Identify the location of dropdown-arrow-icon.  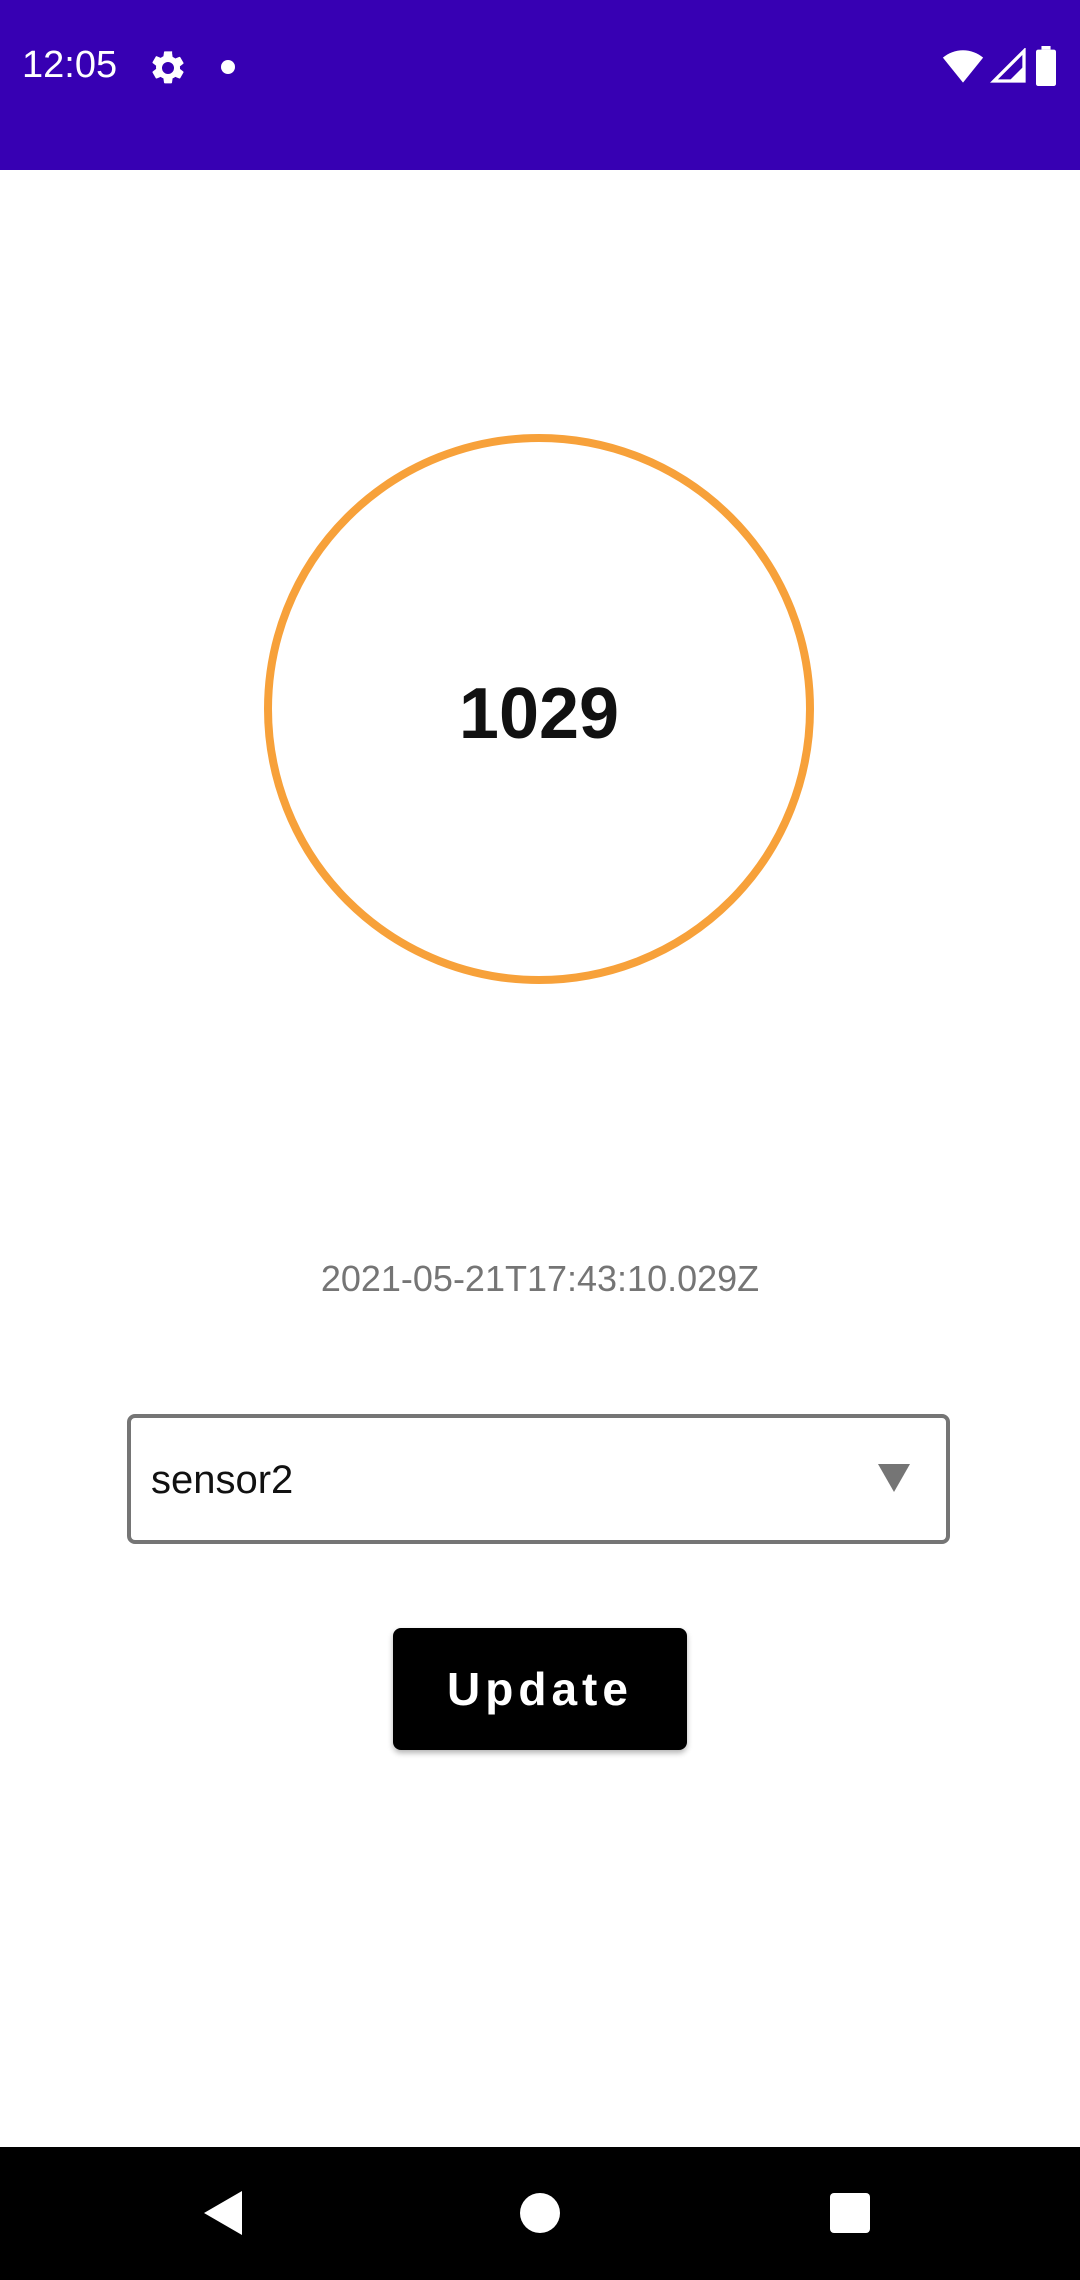
(894, 1478).